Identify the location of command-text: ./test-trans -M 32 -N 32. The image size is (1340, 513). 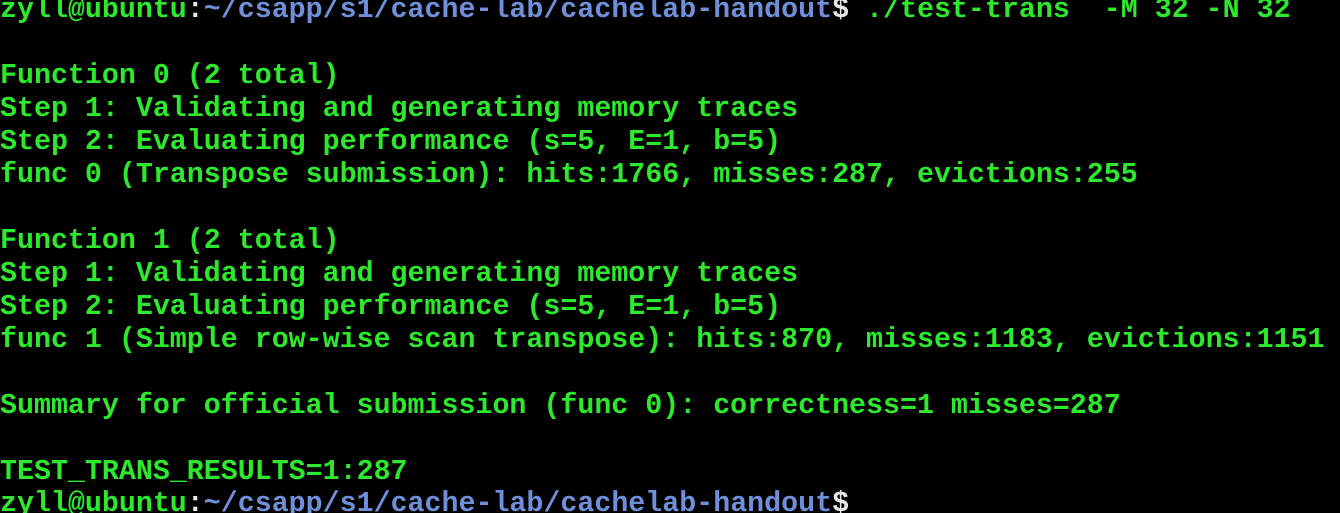
(1070, 13).